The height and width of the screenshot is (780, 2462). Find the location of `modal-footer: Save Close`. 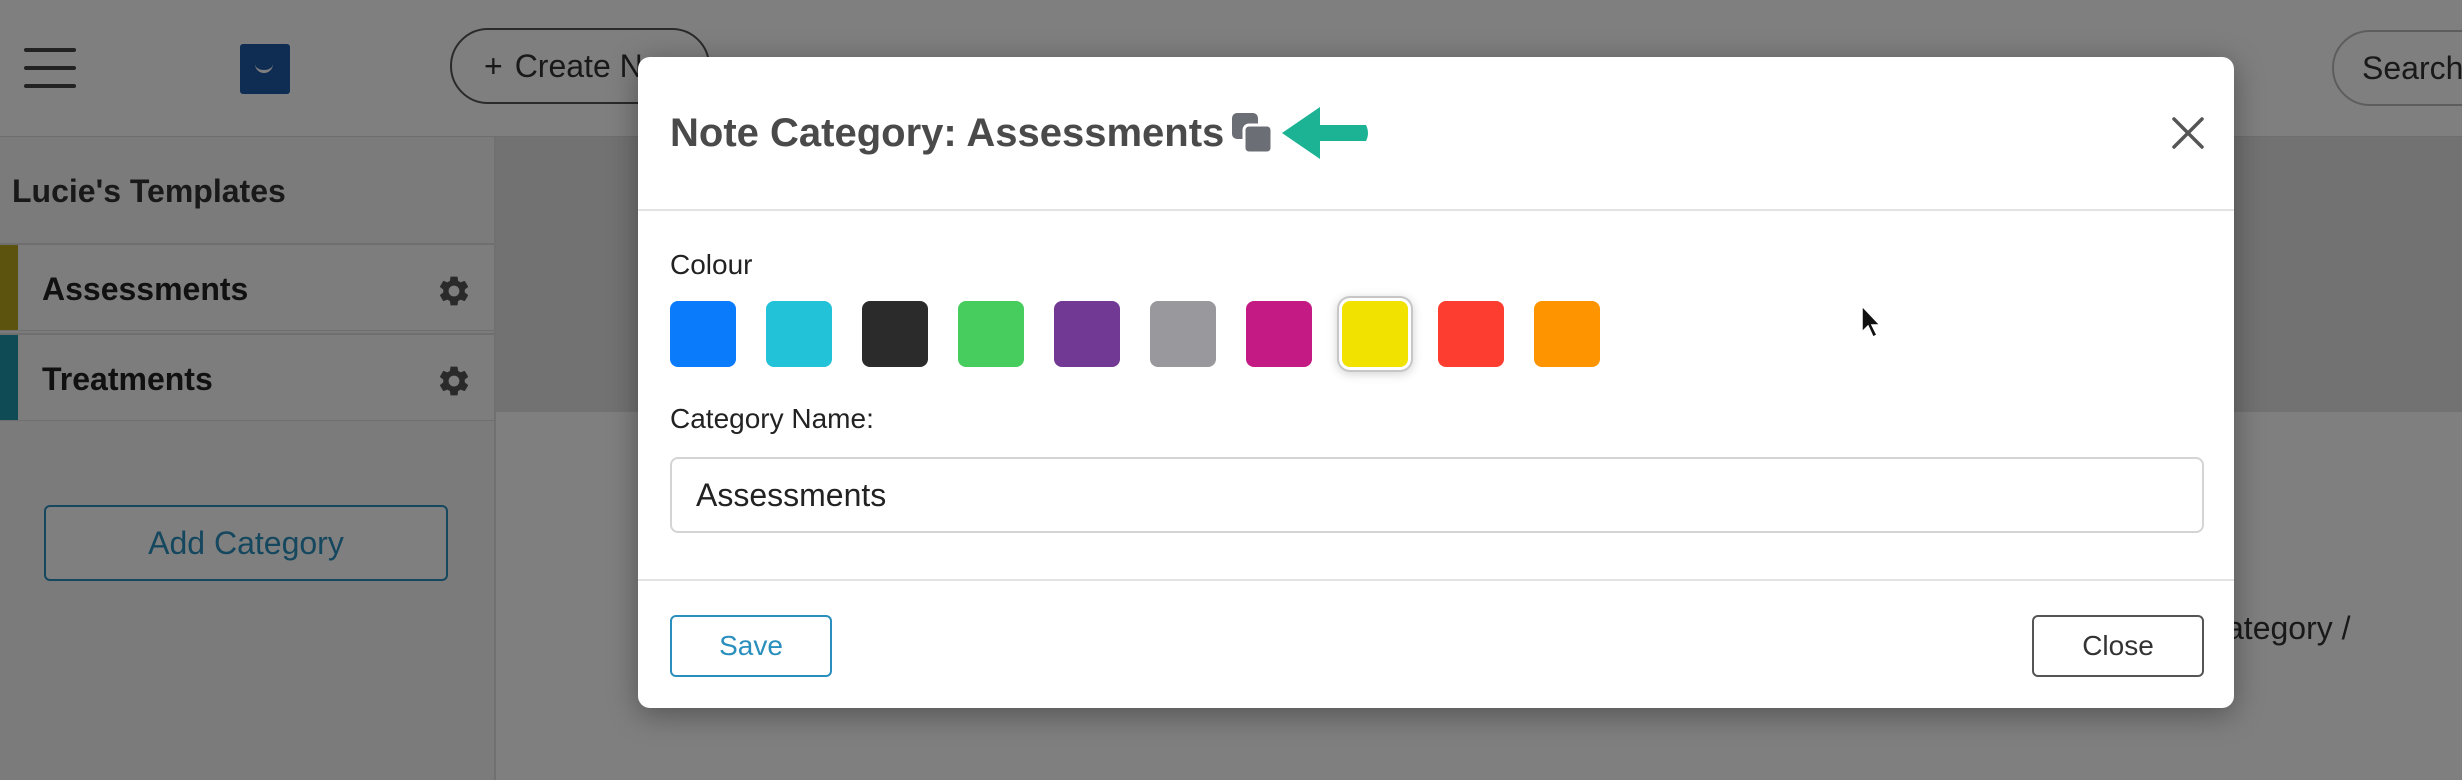

modal-footer: Save Close is located at coordinates (1436, 643).